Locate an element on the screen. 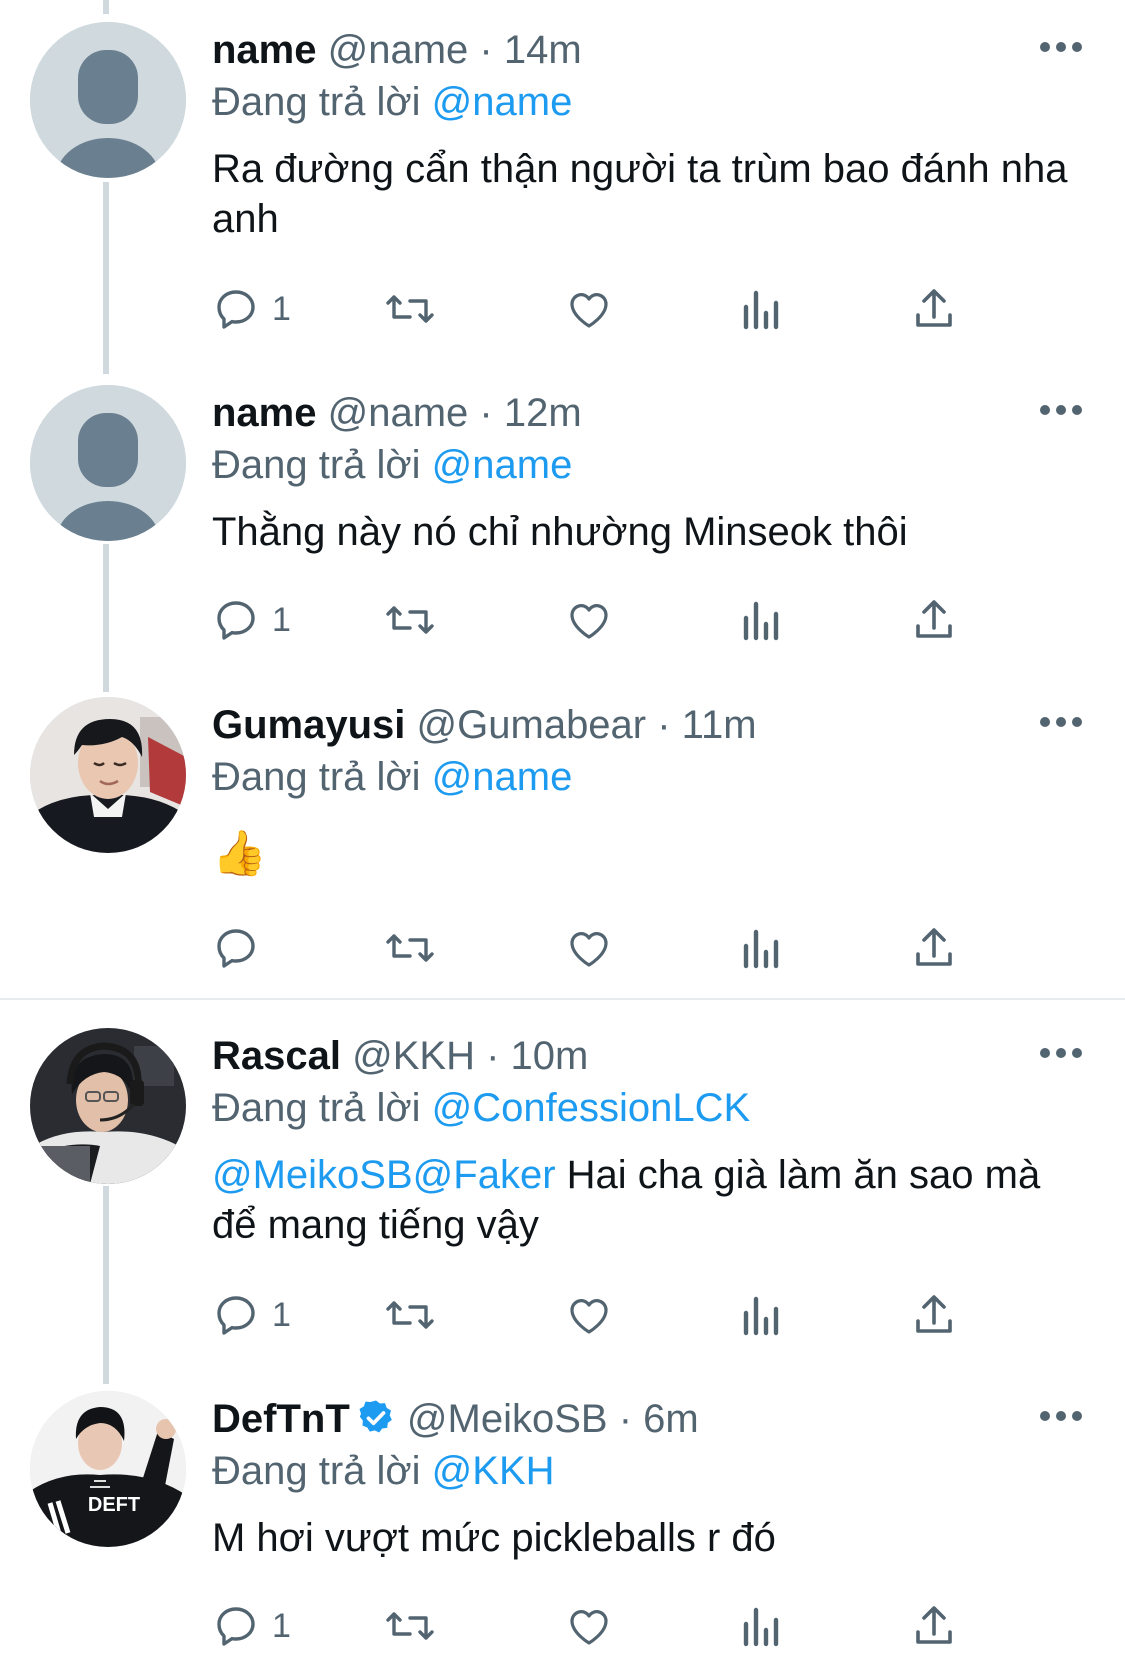 This screenshot has height=1664, width=1125. user-photo-avatar is located at coordinates (108, 1106).